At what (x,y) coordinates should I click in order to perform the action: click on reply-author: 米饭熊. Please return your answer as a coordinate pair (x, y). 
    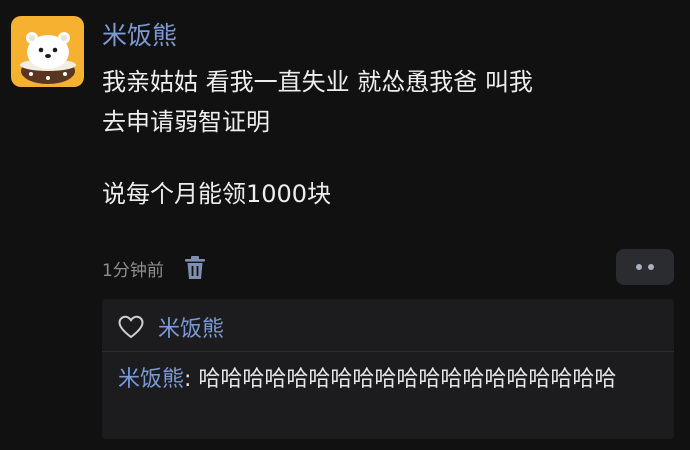
    Looking at the image, I should click on (151, 379).